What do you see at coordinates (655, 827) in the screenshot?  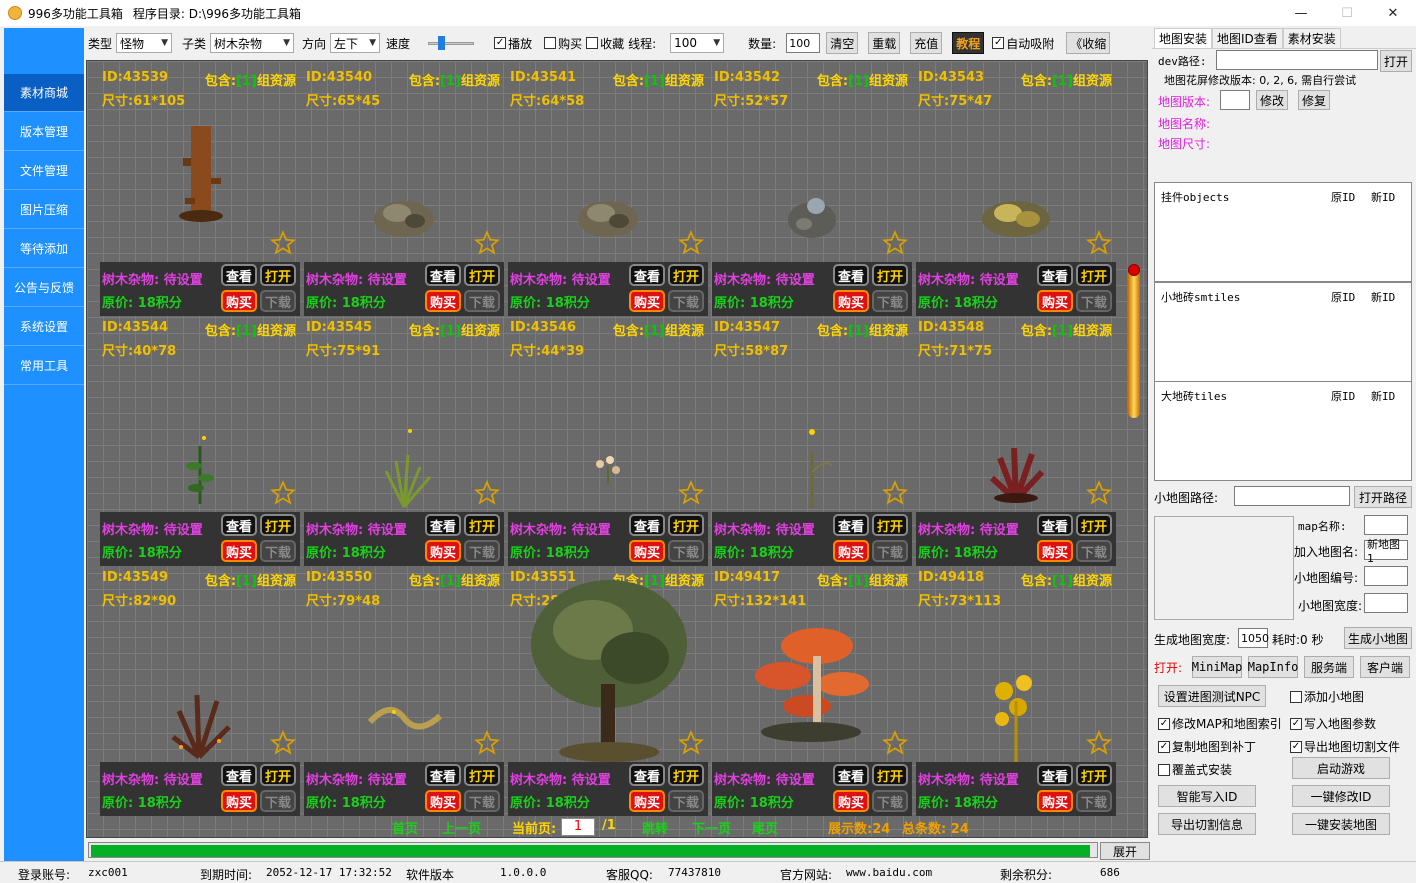 I see `jump-link: 跳转` at bounding box center [655, 827].